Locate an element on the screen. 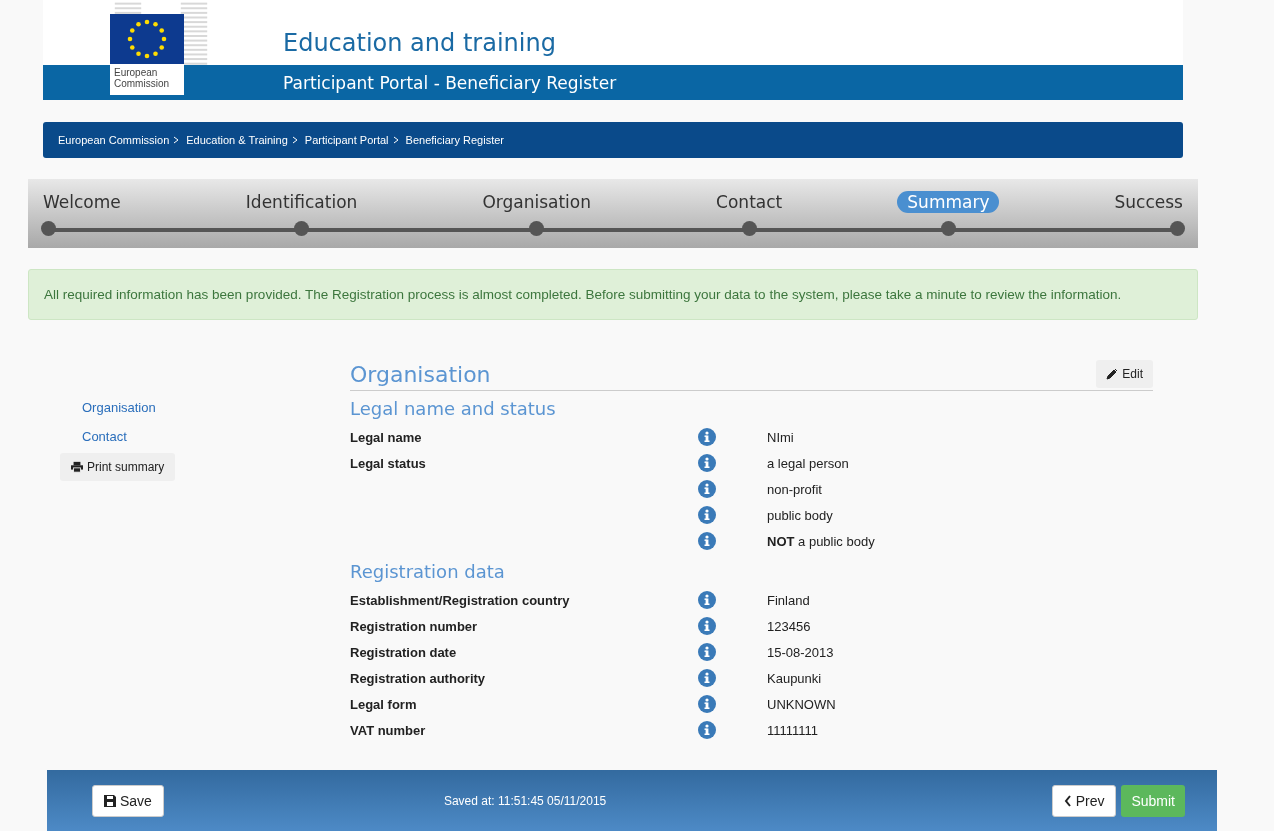 This screenshot has height=831, width=1274. step-label: Identification is located at coordinates (301, 202).